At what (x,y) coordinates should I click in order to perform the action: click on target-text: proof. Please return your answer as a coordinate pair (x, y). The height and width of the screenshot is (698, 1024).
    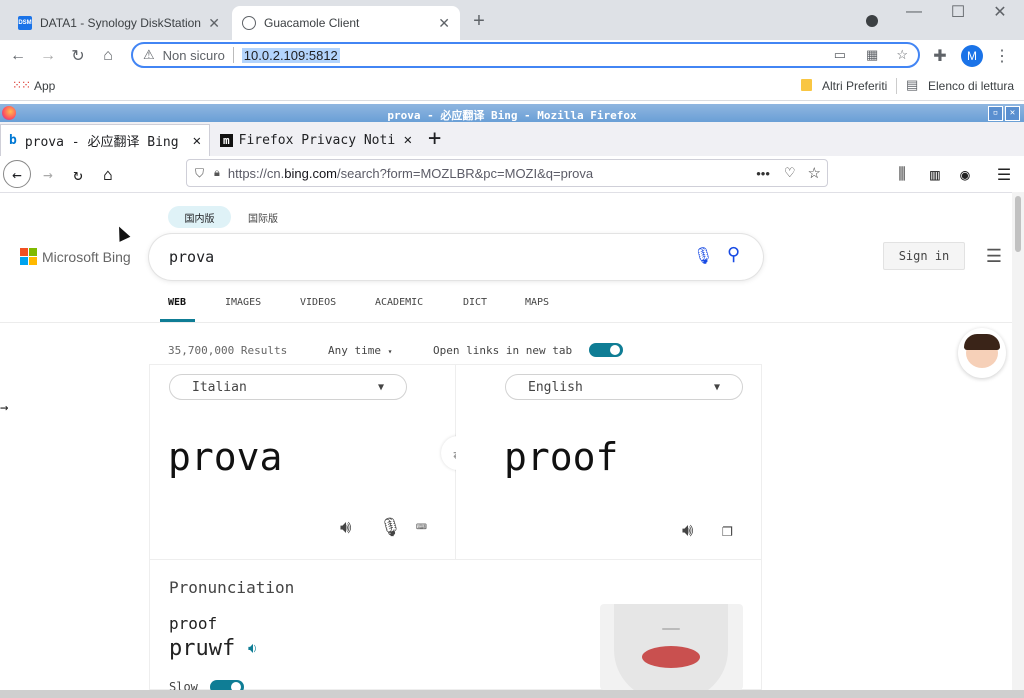
    Looking at the image, I should click on (561, 457).